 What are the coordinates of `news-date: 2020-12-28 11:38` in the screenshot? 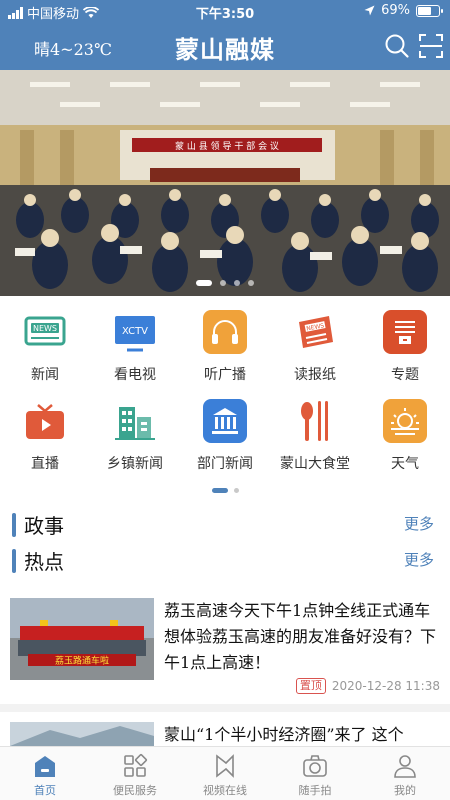 It's located at (385, 686).